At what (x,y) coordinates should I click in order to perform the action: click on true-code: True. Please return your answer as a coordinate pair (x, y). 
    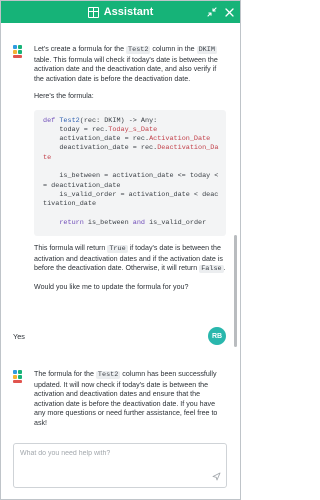
    Looking at the image, I should click on (117, 249).